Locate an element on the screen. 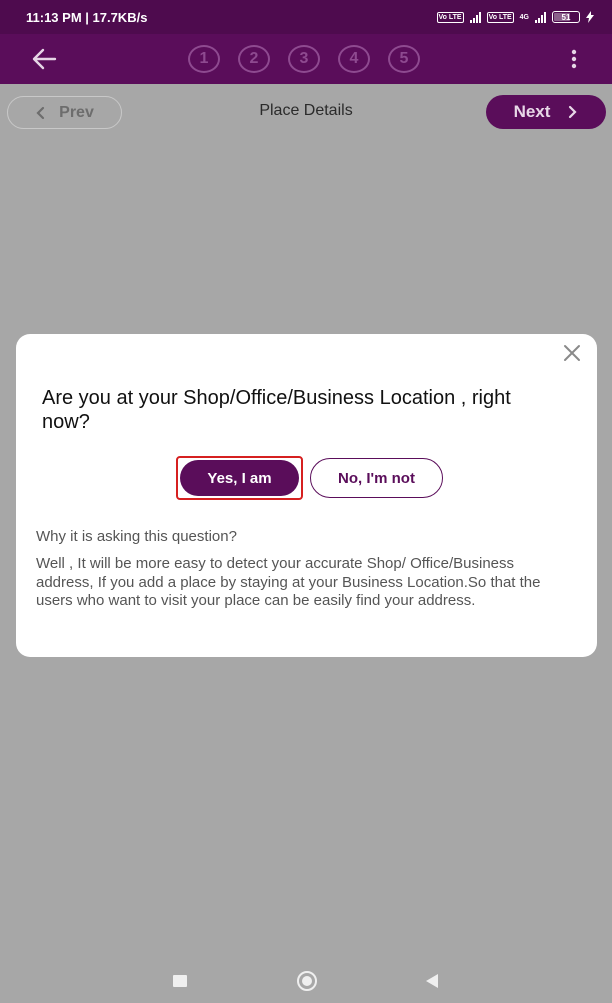 The width and height of the screenshot is (612, 1003). yes-button: Yes, I am is located at coordinates (239, 478).